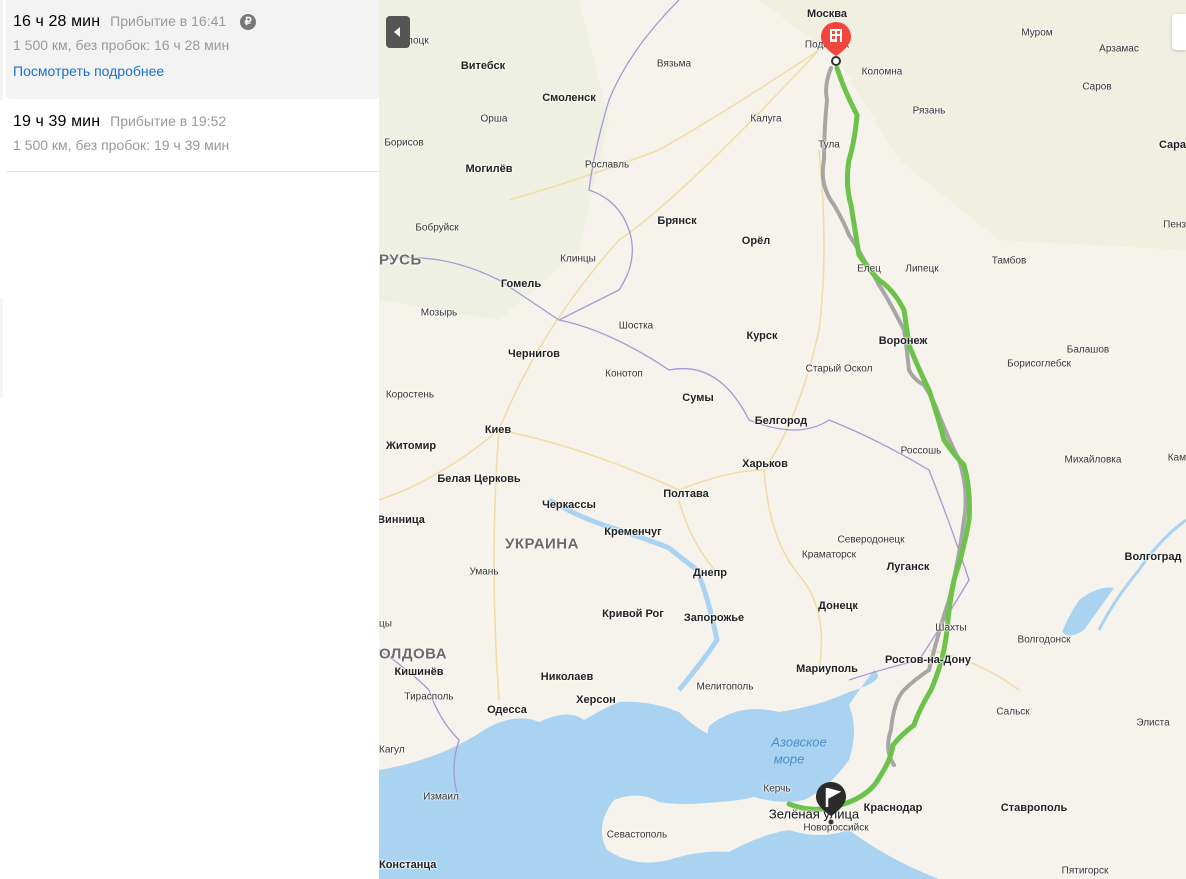 The width and height of the screenshot is (1186, 879). Describe the element at coordinates (400, 260) in the screenshot. I see `country-label: РУСЬ` at that location.